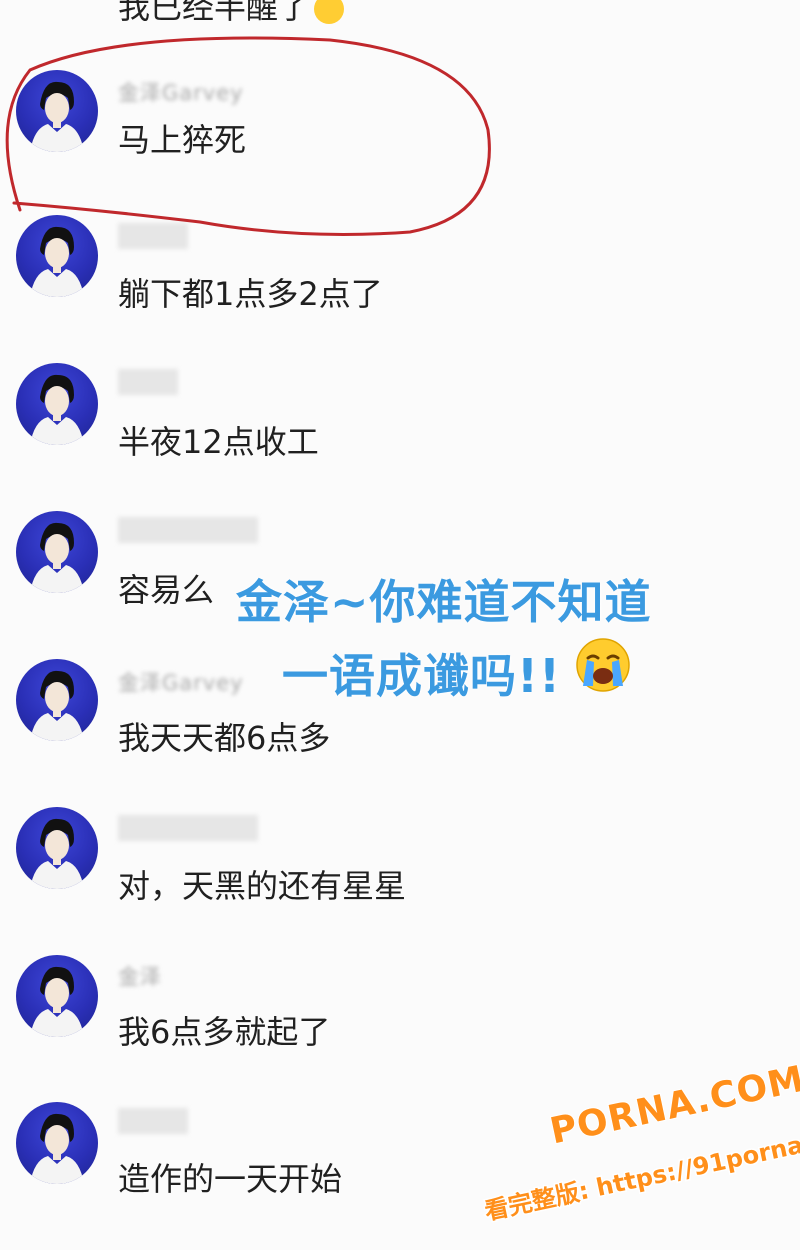  Describe the element at coordinates (329, 12) in the screenshot. I see `crying-emoji-icon` at that location.